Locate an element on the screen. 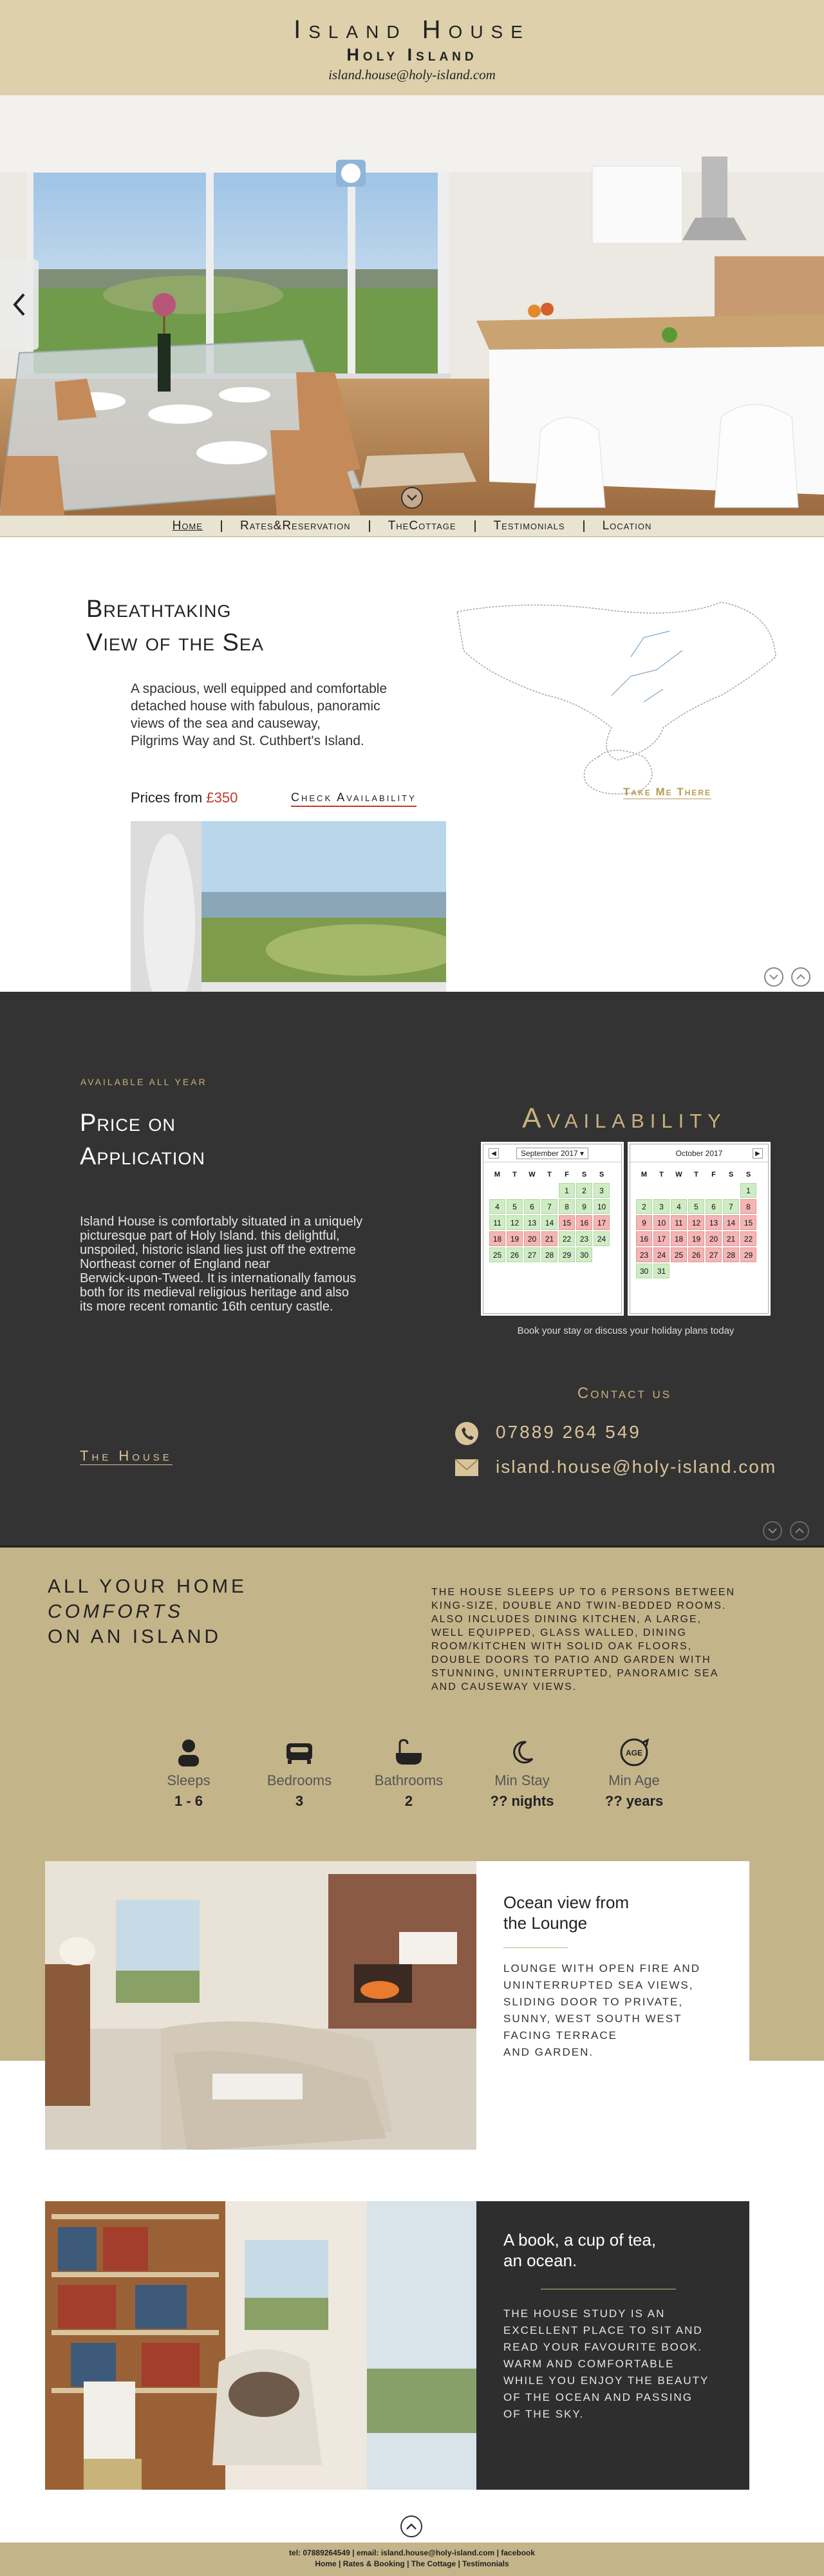 This screenshot has width=824, height=2576. calendar-day-booked: 25 is located at coordinates (679, 1254).